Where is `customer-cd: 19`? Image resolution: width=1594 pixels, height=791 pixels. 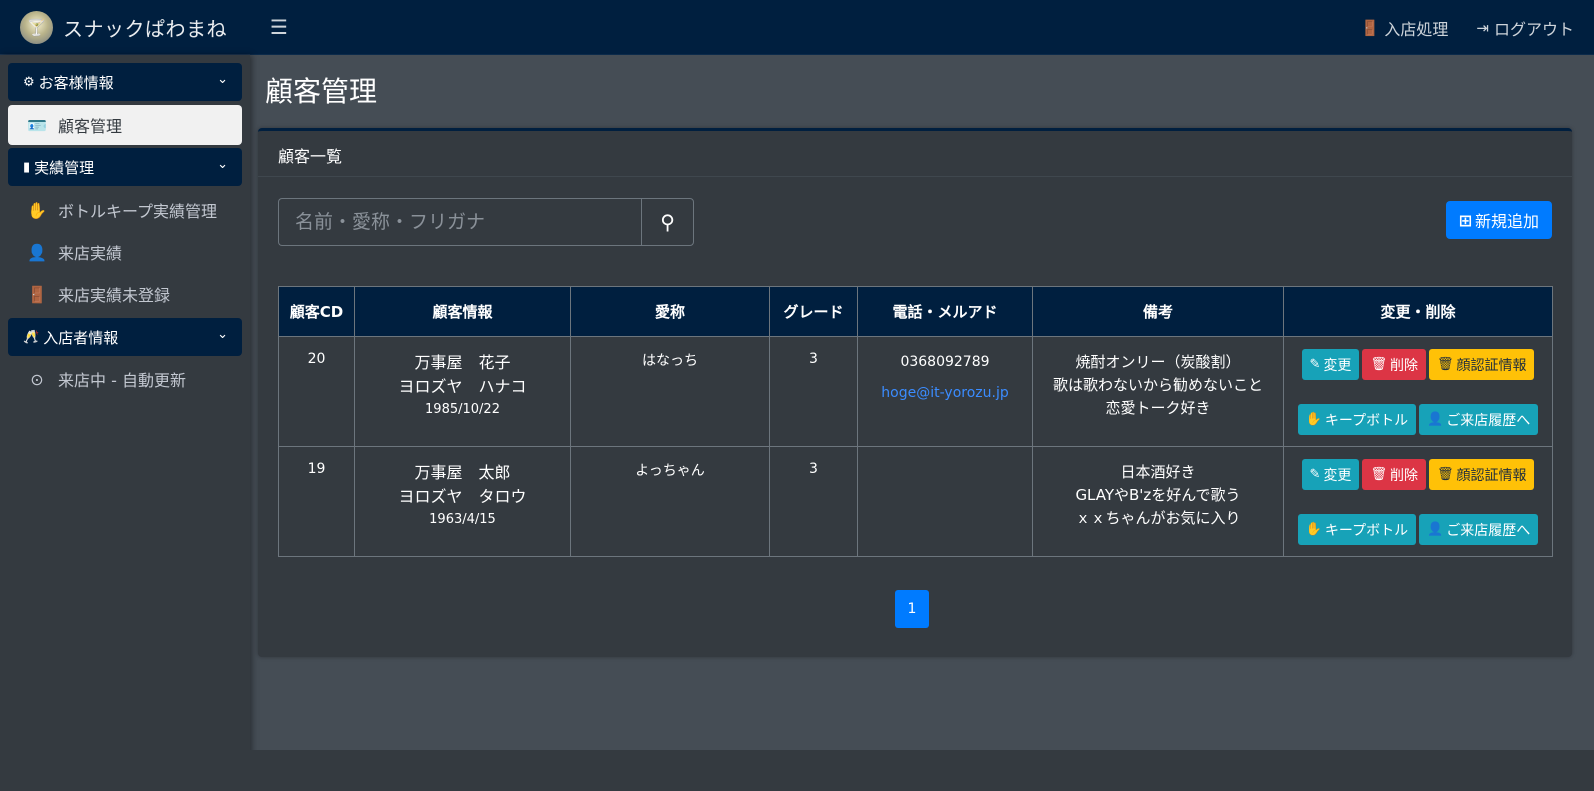
customer-cd: 19 is located at coordinates (316, 501).